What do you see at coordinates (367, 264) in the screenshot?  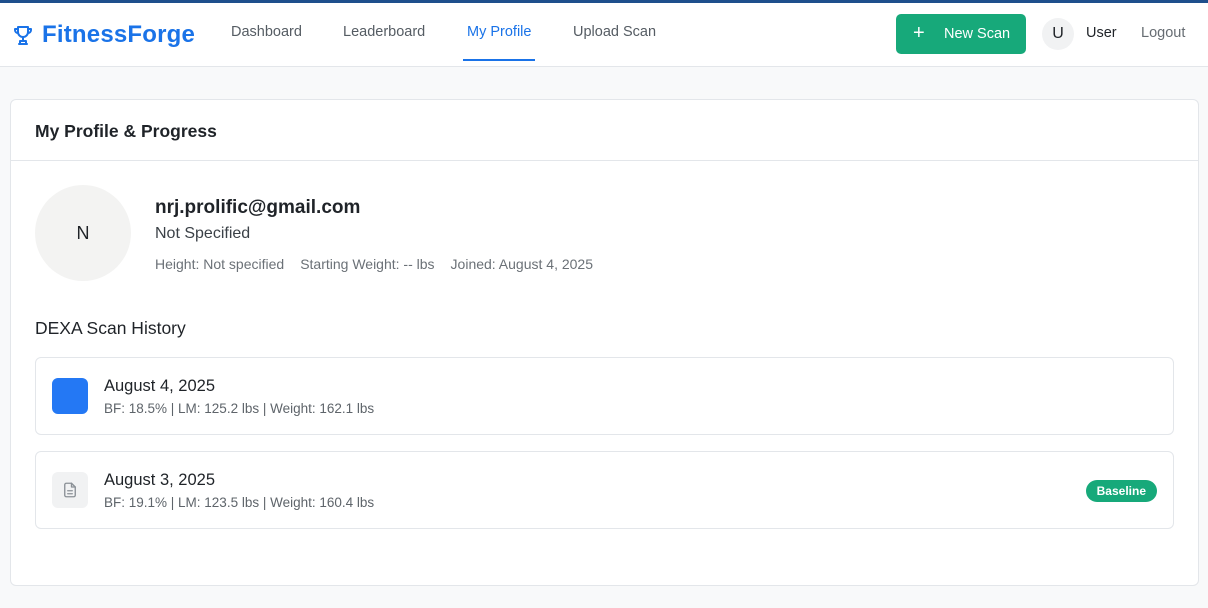 I see `profile-starting-weight: Starting Weight: -- lbs` at bounding box center [367, 264].